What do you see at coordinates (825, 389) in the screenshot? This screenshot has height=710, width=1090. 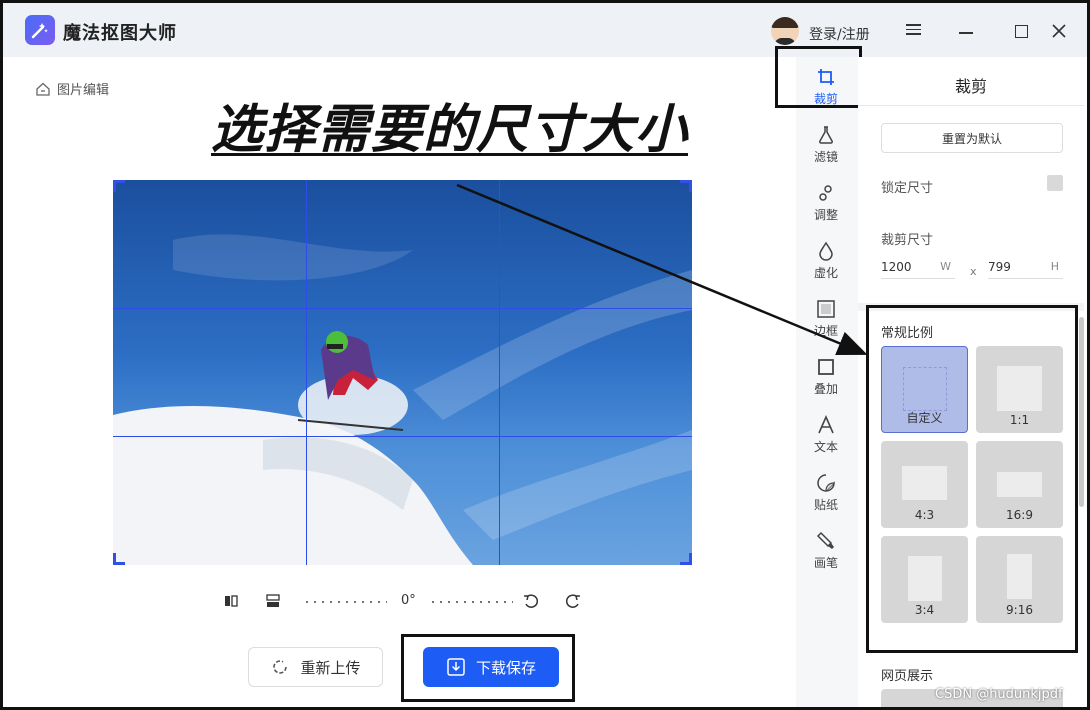 I see `tool-label: 叠加` at bounding box center [825, 389].